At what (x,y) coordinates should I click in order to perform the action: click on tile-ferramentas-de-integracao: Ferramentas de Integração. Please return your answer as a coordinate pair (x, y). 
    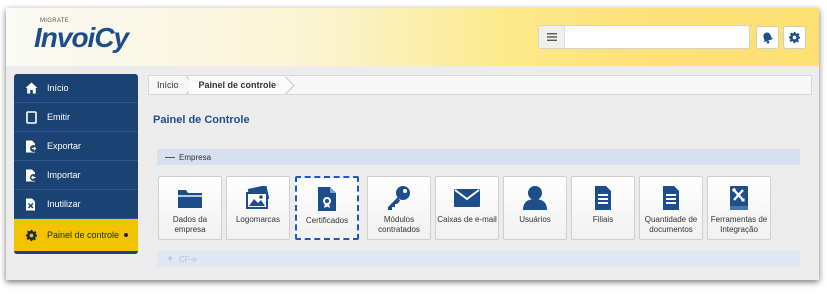
    Looking at the image, I should click on (739, 208).